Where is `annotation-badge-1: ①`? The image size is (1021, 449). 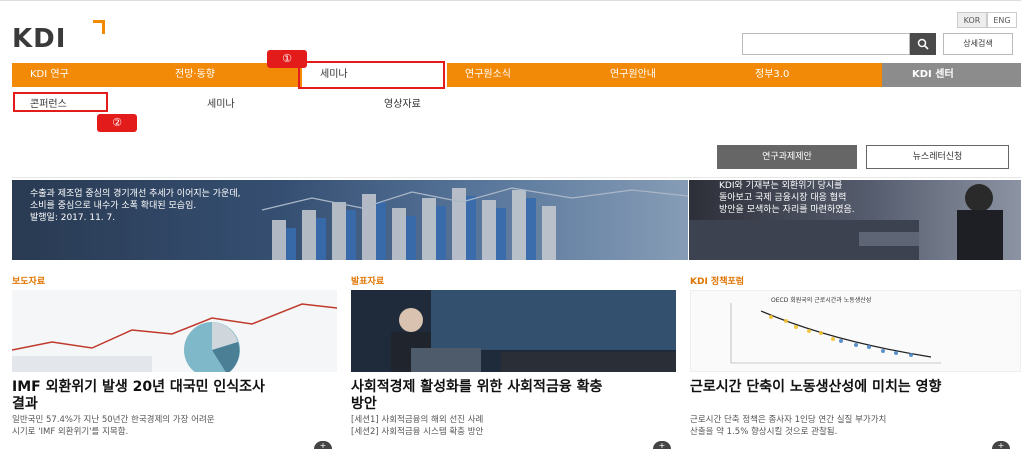 annotation-badge-1: ① is located at coordinates (287, 59).